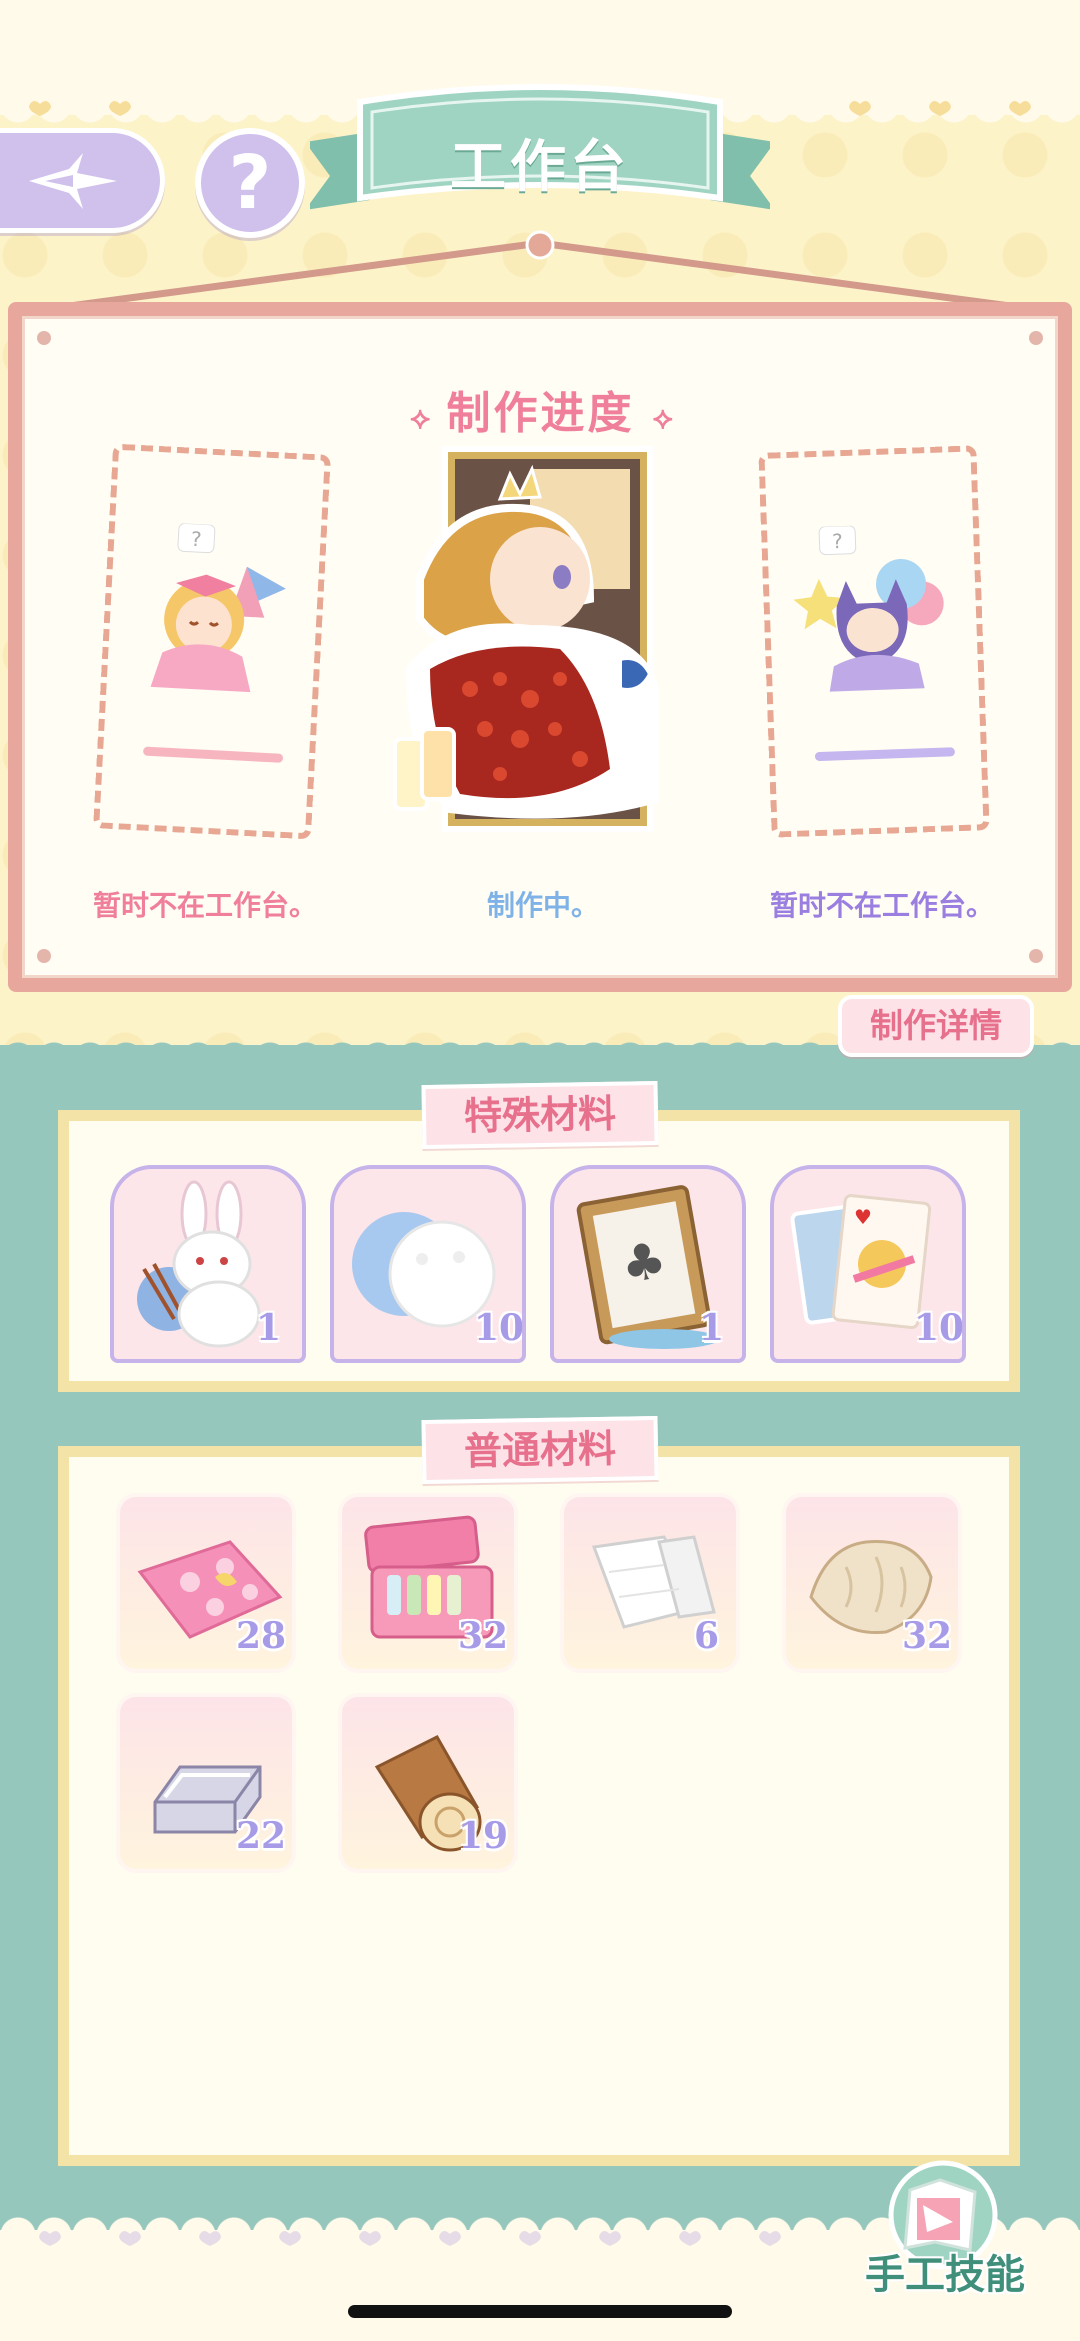 The image size is (1080, 2341). Describe the element at coordinates (218, 607) in the screenshot. I see `doll-pink-icon: ?` at that location.